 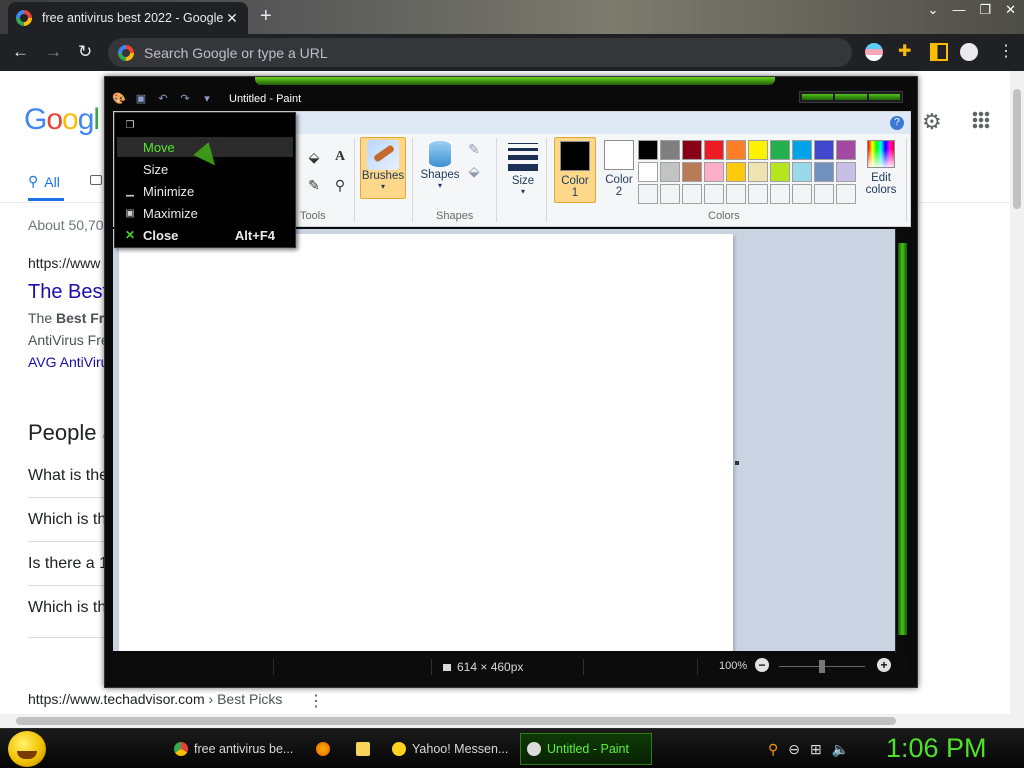 I want to click on forward-button: →, so click(x=53, y=52).